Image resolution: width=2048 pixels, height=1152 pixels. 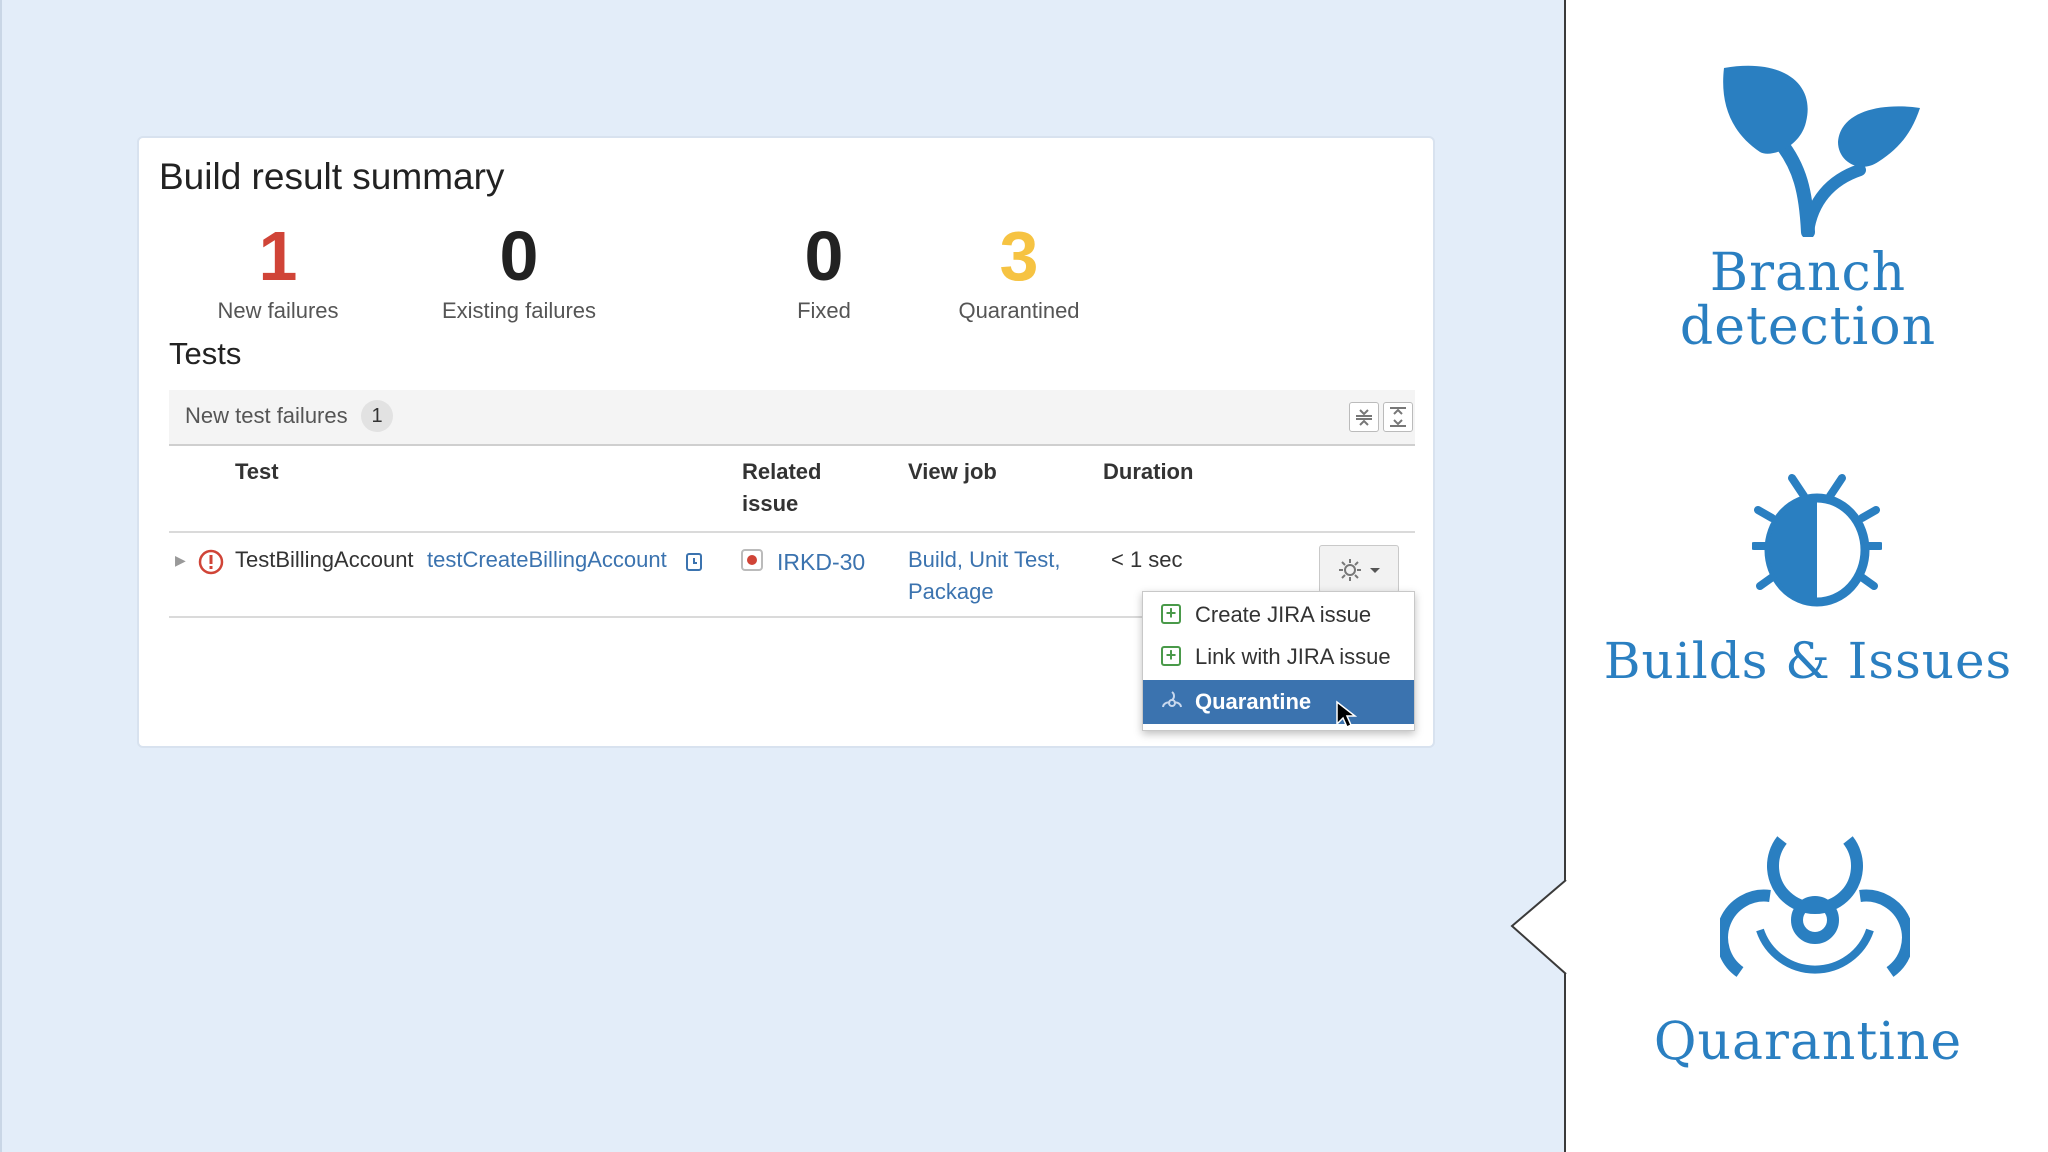 I want to click on col-related-issue: Related issue, so click(x=781, y=488).